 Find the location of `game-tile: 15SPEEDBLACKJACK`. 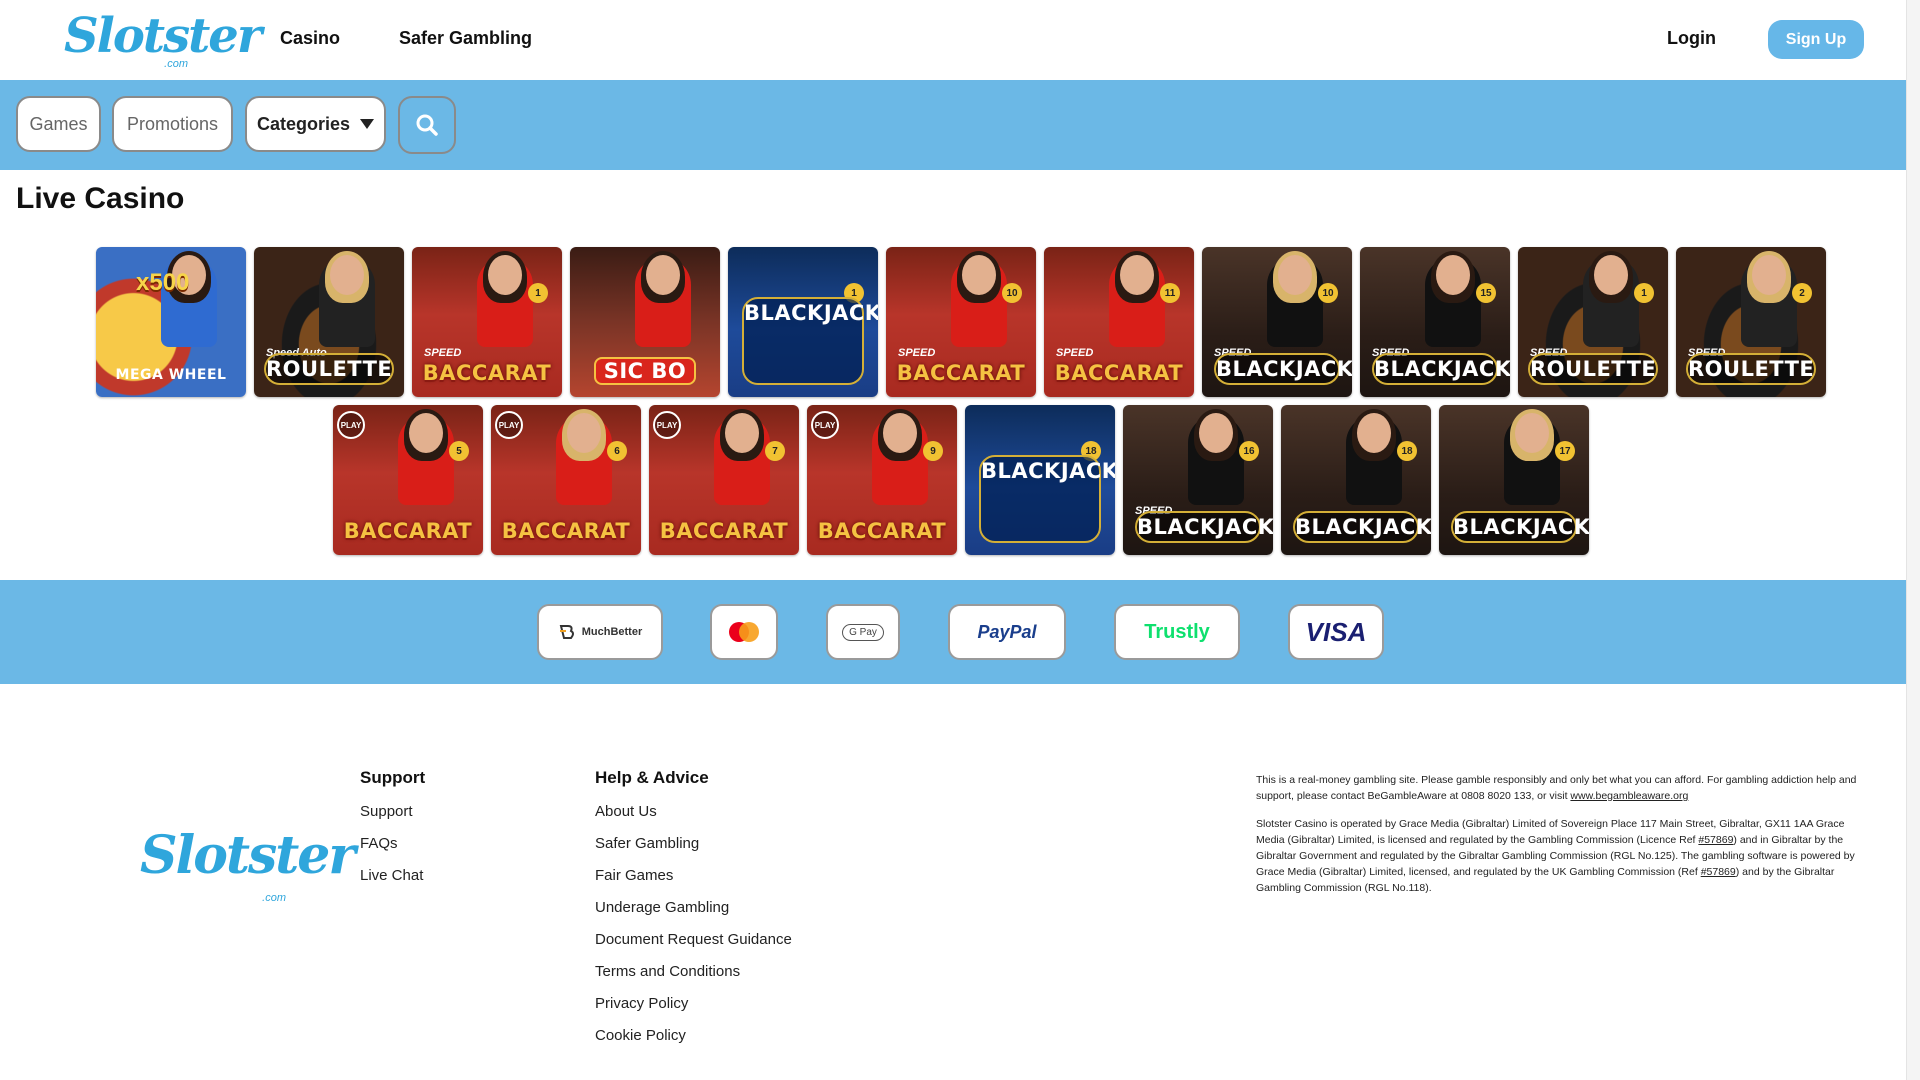

game-tile: 15SPEEDBLACKJACK is located at coordinates (1435, 322).